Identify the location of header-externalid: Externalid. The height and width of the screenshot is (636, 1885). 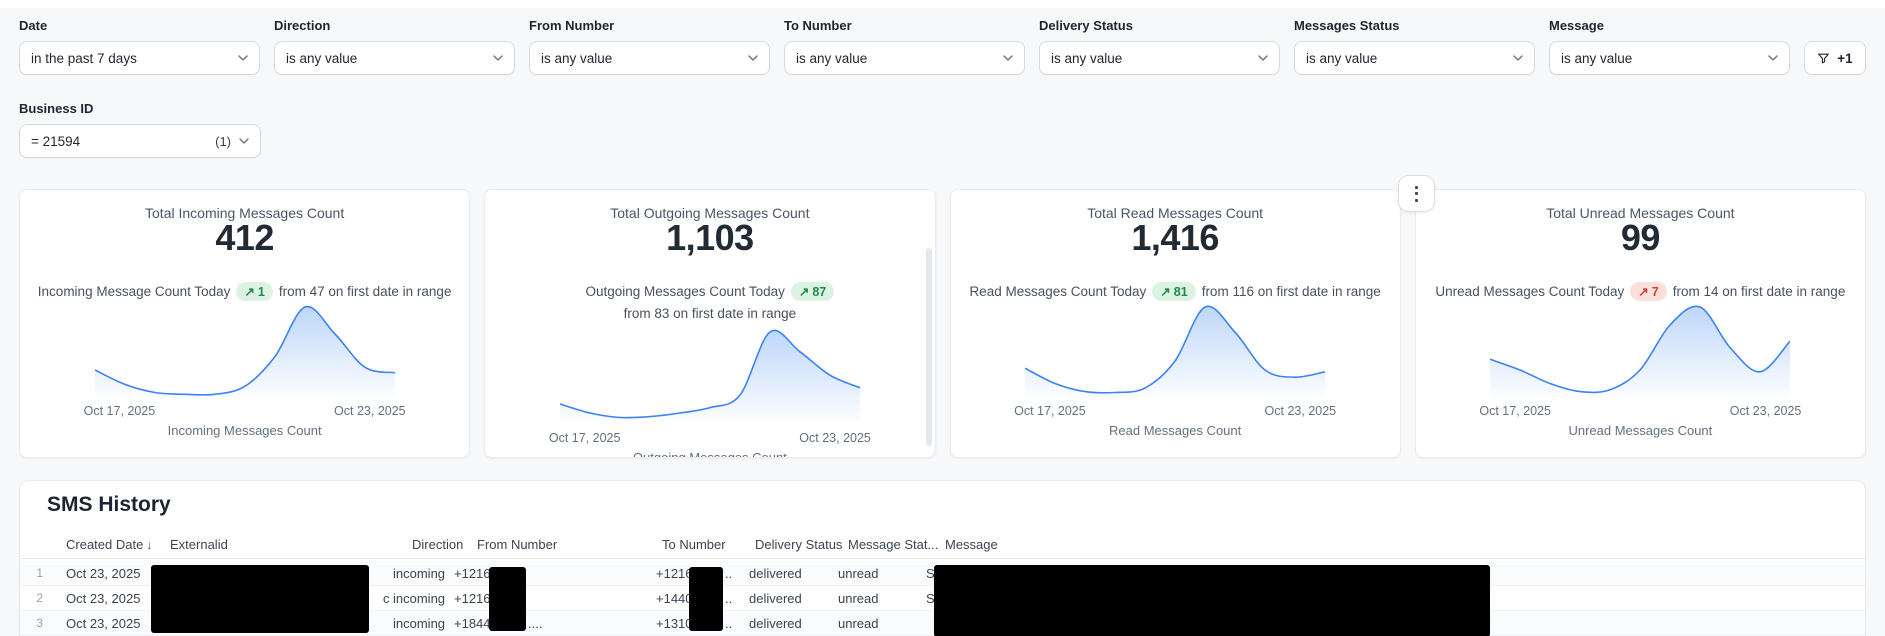
(285, 544).